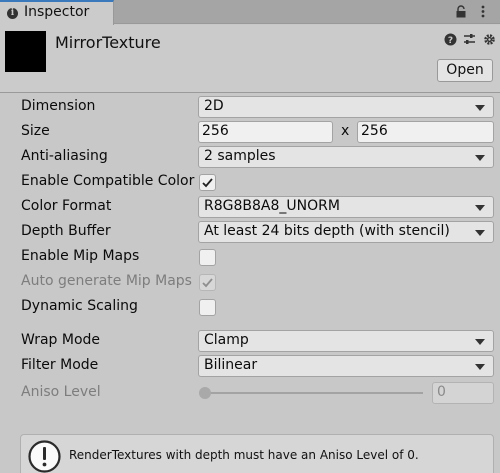  I want to click on object-name: MirrorTexture, so click(108, 42).